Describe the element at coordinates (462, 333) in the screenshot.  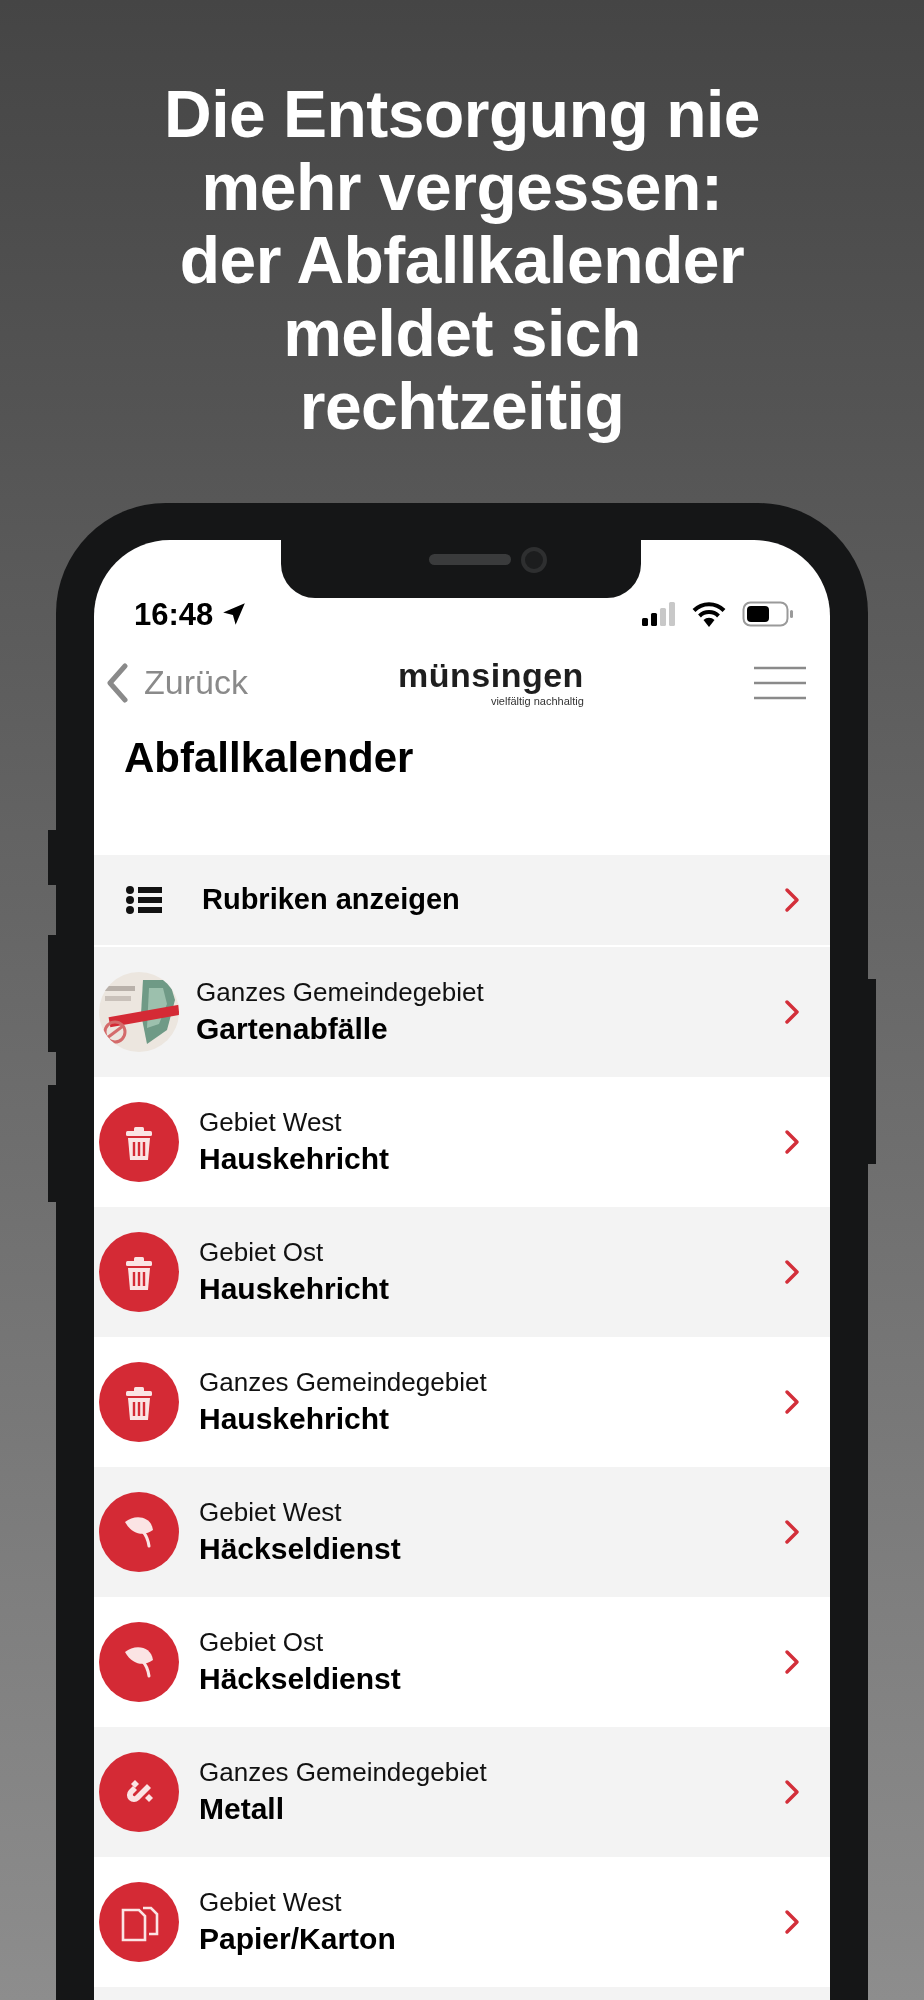
I see `headline-line: meldet sich` at that location.